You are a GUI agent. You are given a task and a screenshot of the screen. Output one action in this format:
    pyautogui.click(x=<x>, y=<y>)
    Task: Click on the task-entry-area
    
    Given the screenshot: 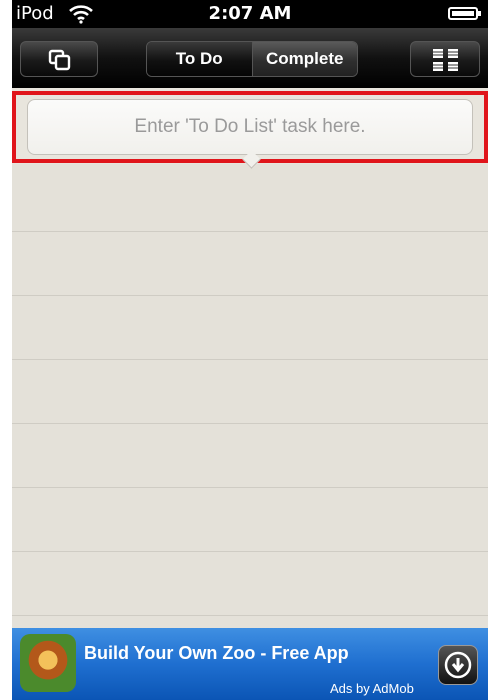 What is the action you would take?
    pyautogui.click(x=250, y=128)
    